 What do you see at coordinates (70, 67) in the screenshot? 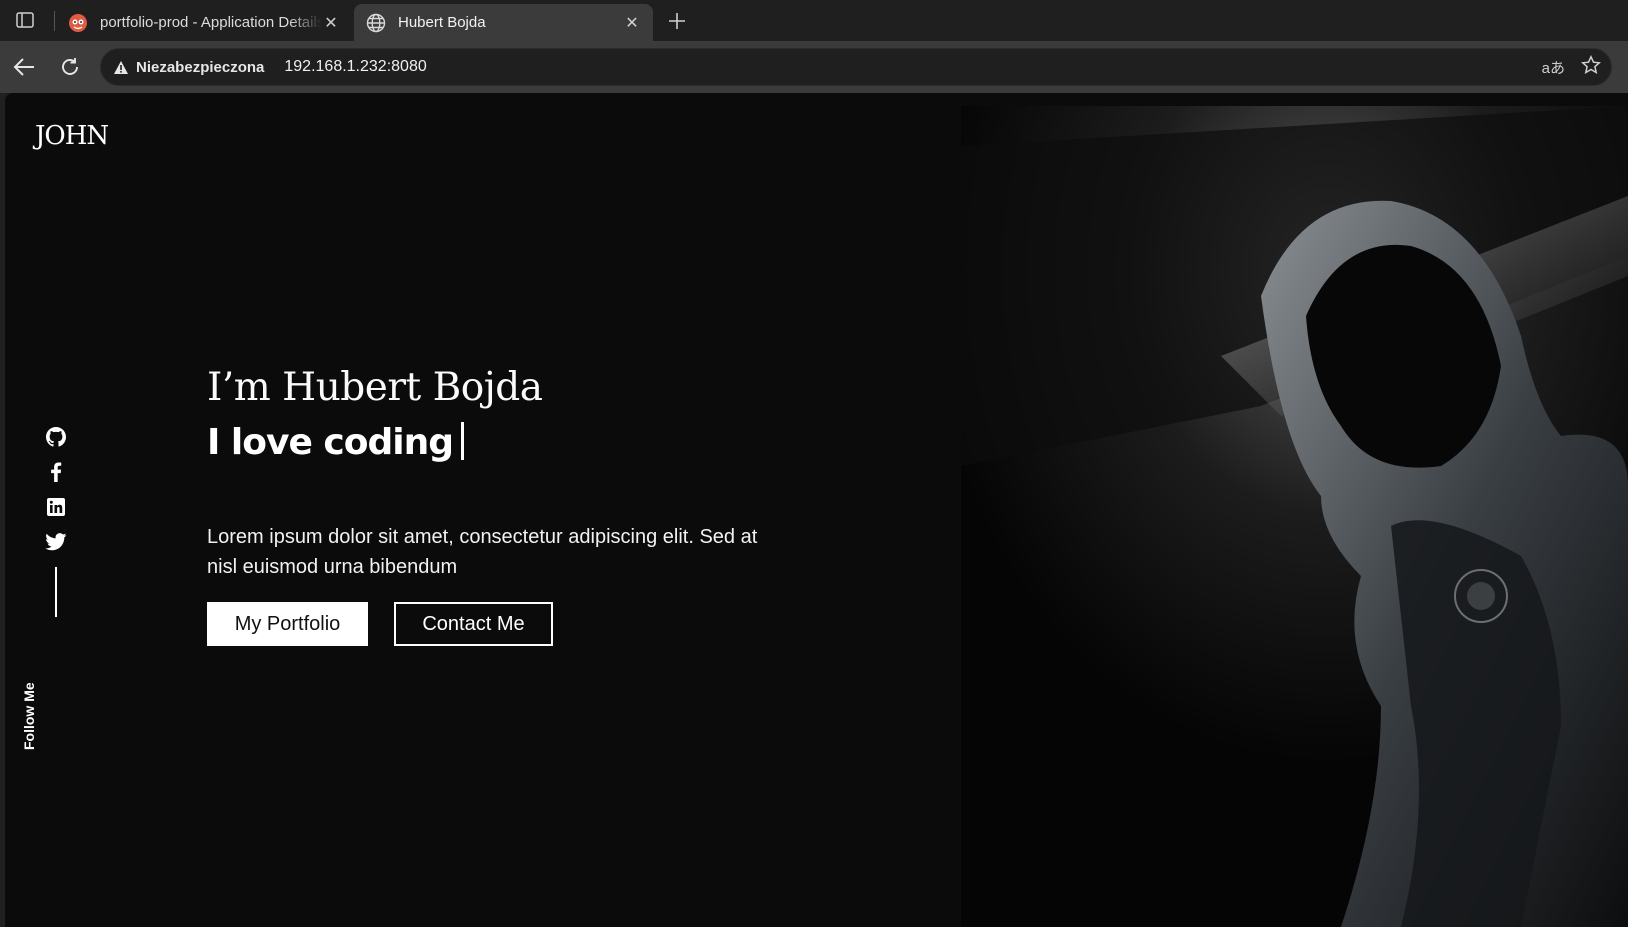
I see `reload-button` at bounding box center [70, 67].